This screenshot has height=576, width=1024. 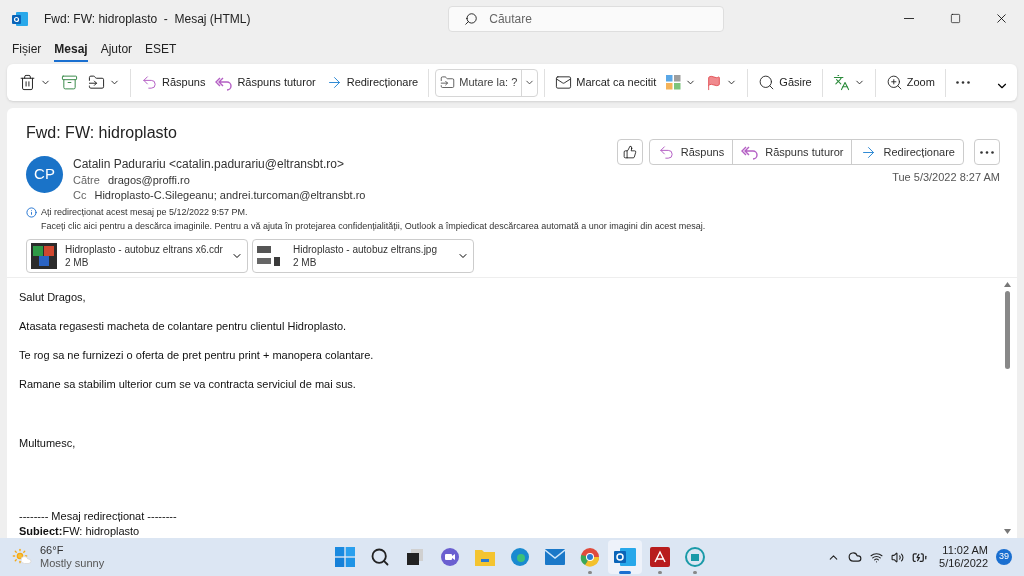 What do you see at coordinates (53, 297) in the screenshot?
I see `body-paragraph: Salut Dragos,` at bounding box center [53, 297].